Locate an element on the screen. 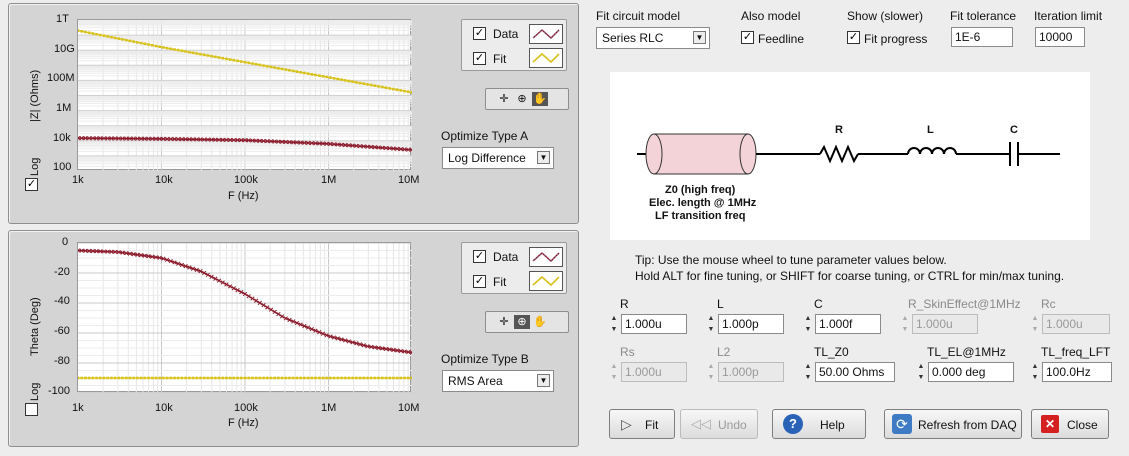 This screenshot has width=1129, height=456. param-rs-spinner: ▲ ▼ is located at coordinates (614, 372).